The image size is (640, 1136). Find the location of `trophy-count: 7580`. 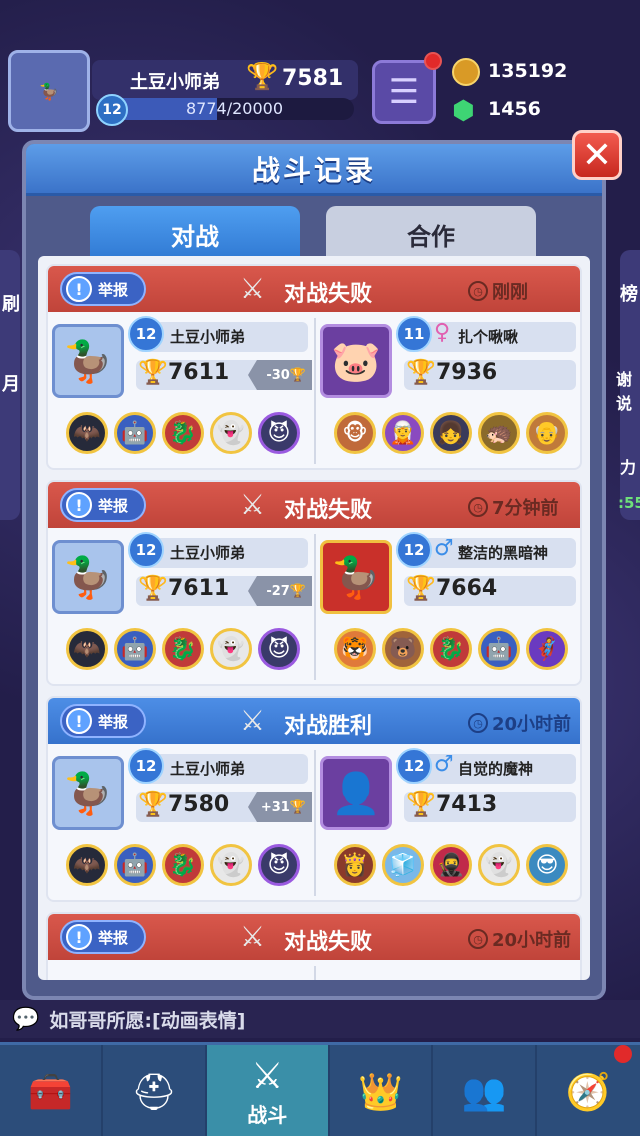

trophy-count: 7580 is located at coordinates (199, 804).